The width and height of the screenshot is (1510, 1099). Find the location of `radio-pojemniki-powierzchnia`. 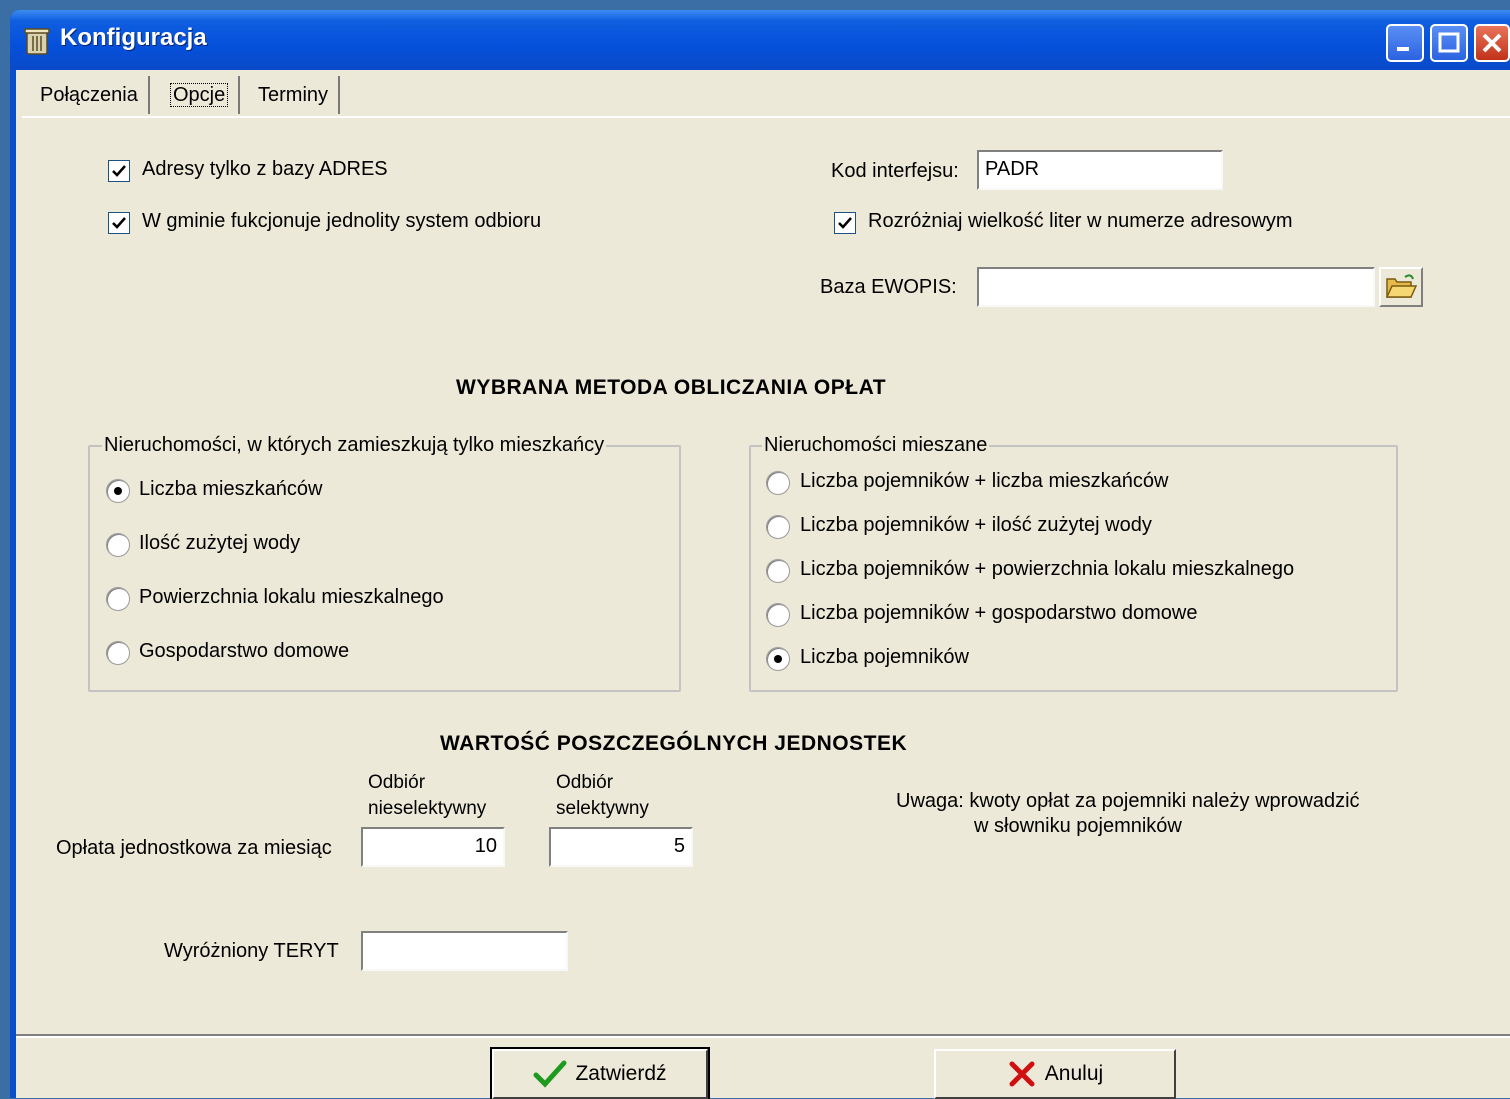

radio-pojemniki-powierzchnia is located at coordinates (778, 571).